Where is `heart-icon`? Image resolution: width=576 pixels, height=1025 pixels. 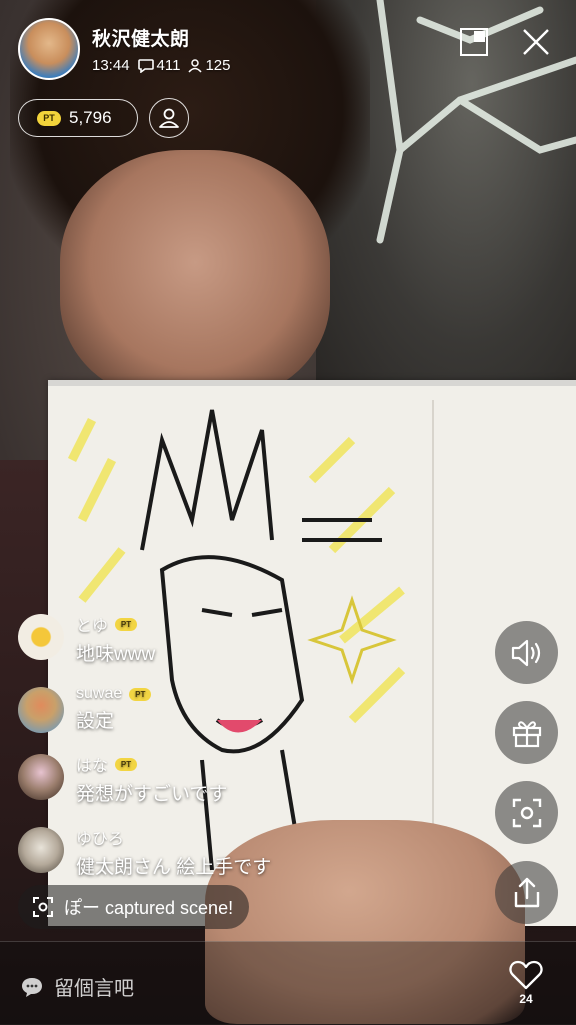 heart-icon is located at coordinates (526, 975).